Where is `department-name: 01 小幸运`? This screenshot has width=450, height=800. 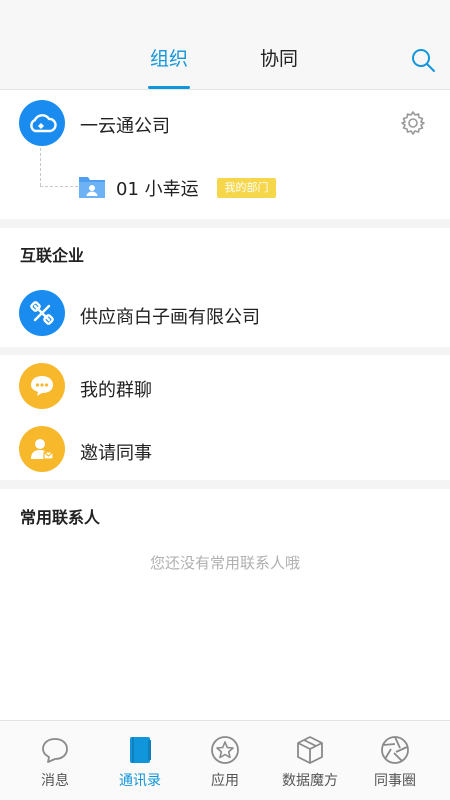 department-name: 01 小幸运 is located at coordinates (157, 188).